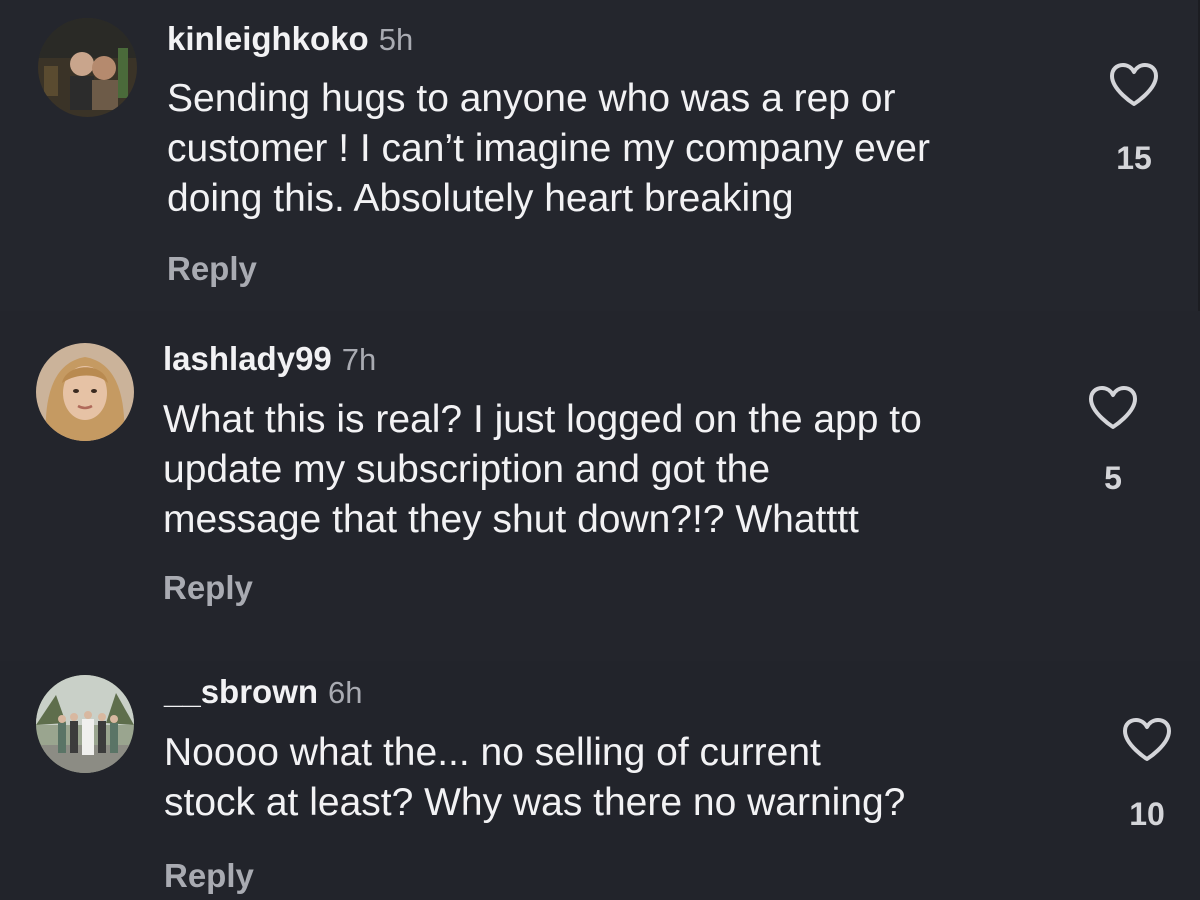 Image resolution: width=1200 pixels, height=900 pixels. I want to click on like-count: 10, so click(1147, 814).